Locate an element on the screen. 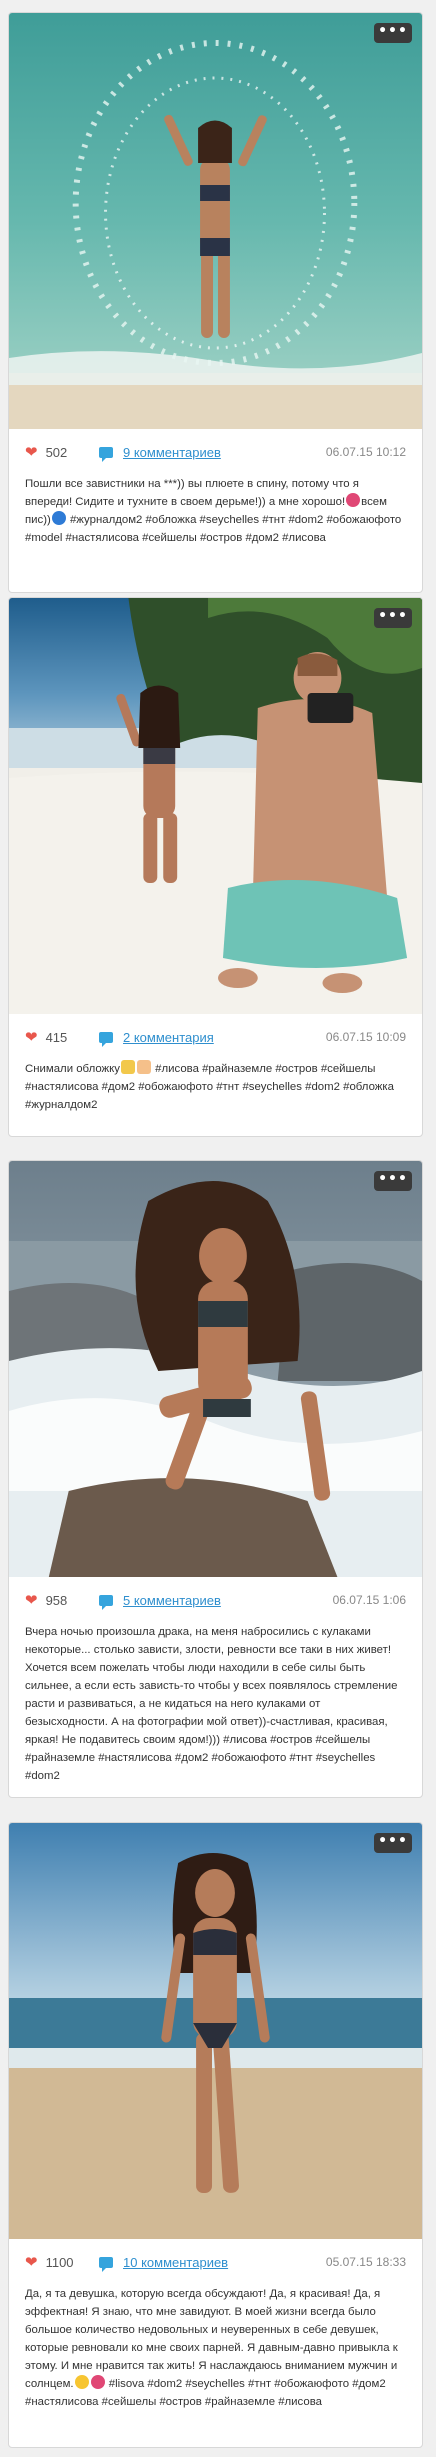  post-date: 06.07.15 1:06 is located at coordinates (369, 1600).